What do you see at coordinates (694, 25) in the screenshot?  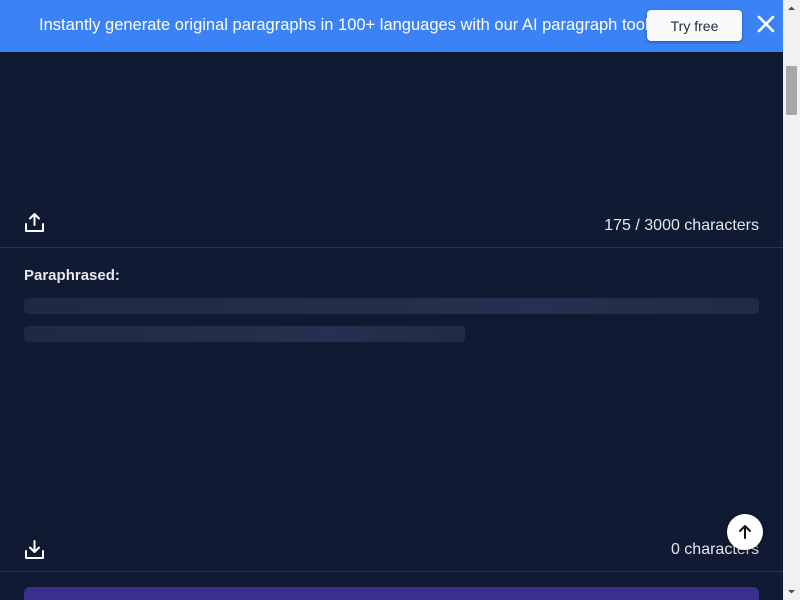 I see `try-free-button: Try free` at bounding box center [694, 25].